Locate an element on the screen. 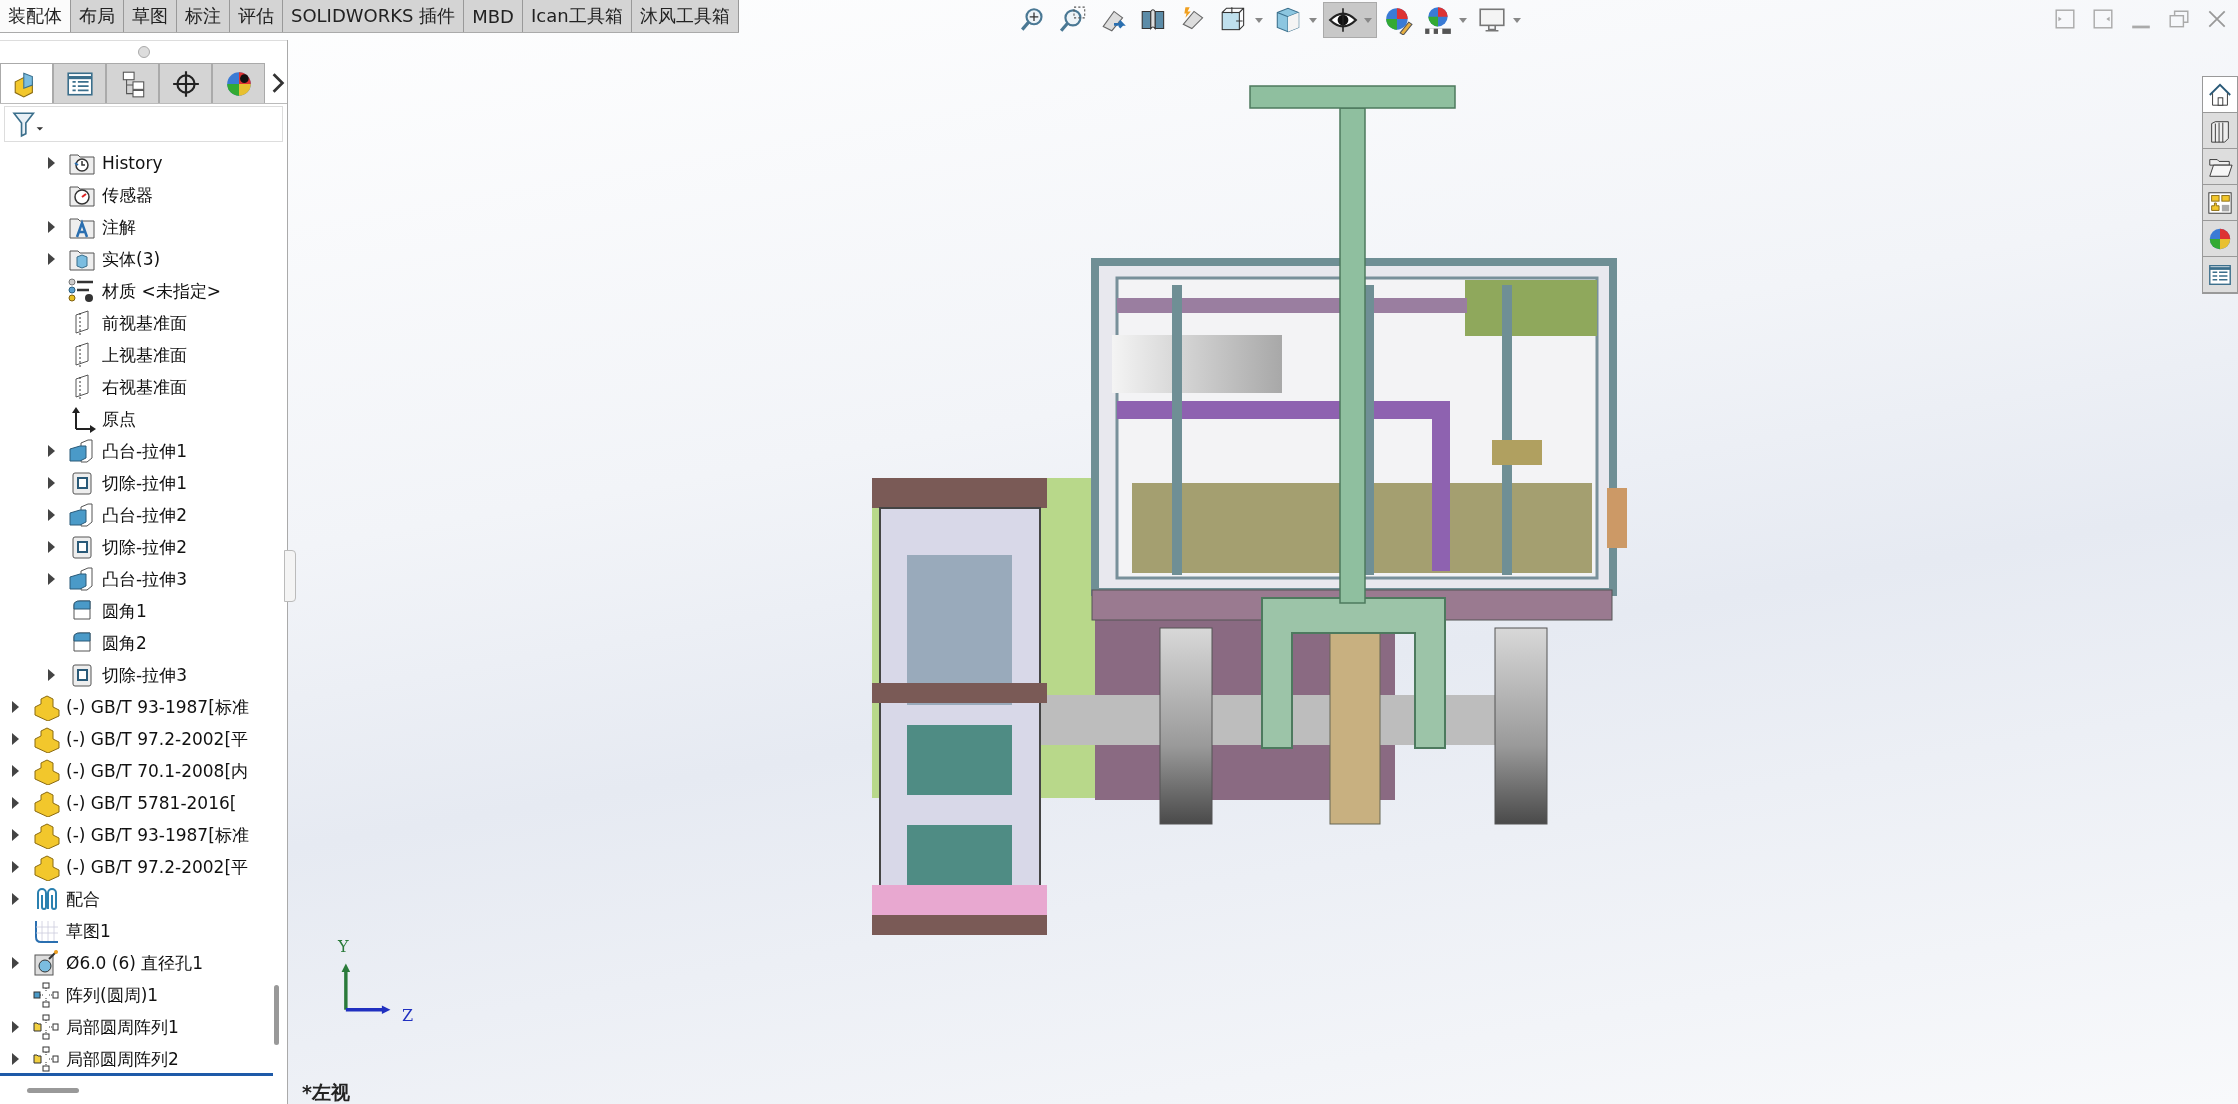 The image size is (2238, 1104). eye-button is located at coordinates (1350, 20).